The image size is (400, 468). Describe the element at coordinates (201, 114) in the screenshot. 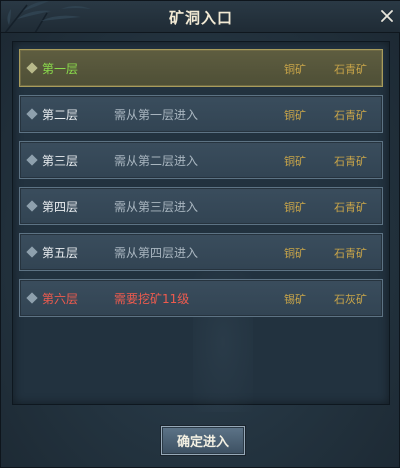

I see `floor-row-2: 第二层 需从第一层进入 铜矿 石青矿` at that location.